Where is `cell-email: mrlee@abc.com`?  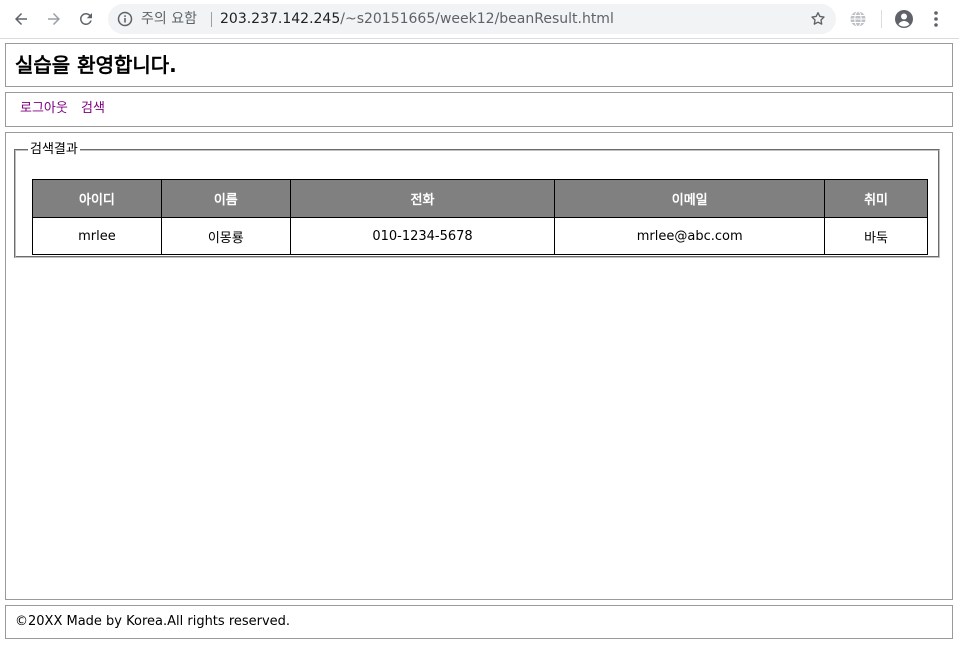 cell-email: mrlee@abc.com is located at coordinates (690, 236).